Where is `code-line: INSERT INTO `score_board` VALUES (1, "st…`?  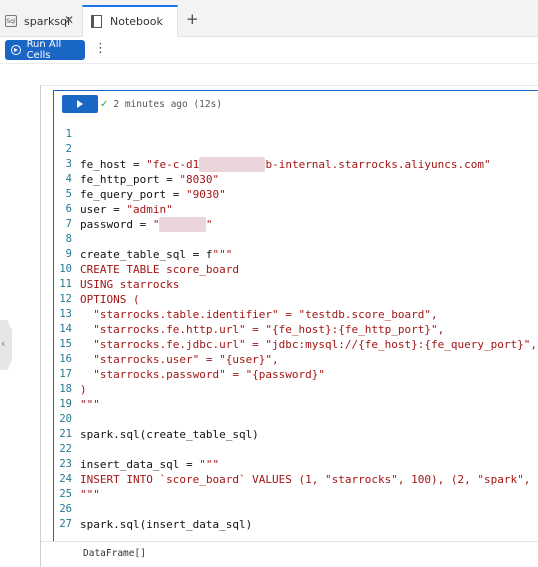 code-line: INSERT INTO `score_board` VALUES (1, "st… is located at coordinates (309, 479).